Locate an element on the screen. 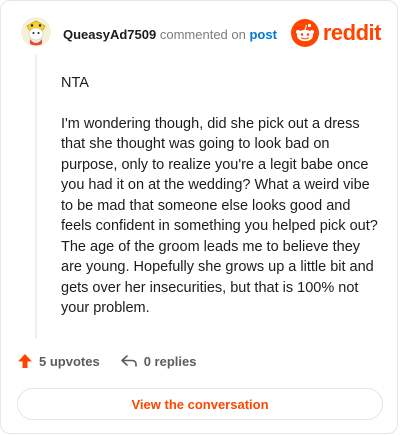 The width and height of the screenshot is (400, 436). post-link: post is located at coordinates (262, 34).